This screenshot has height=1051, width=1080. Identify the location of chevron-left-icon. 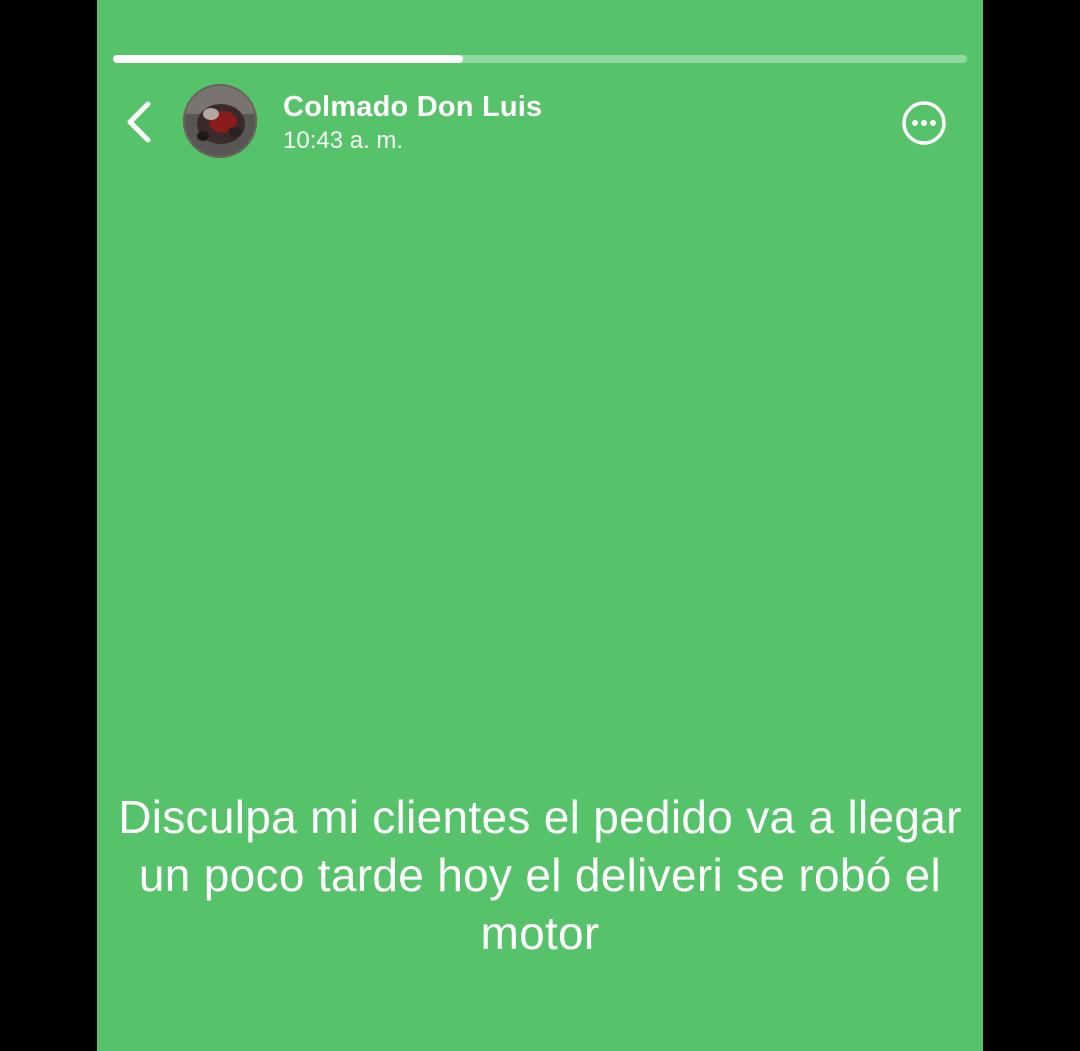
(139, 122).